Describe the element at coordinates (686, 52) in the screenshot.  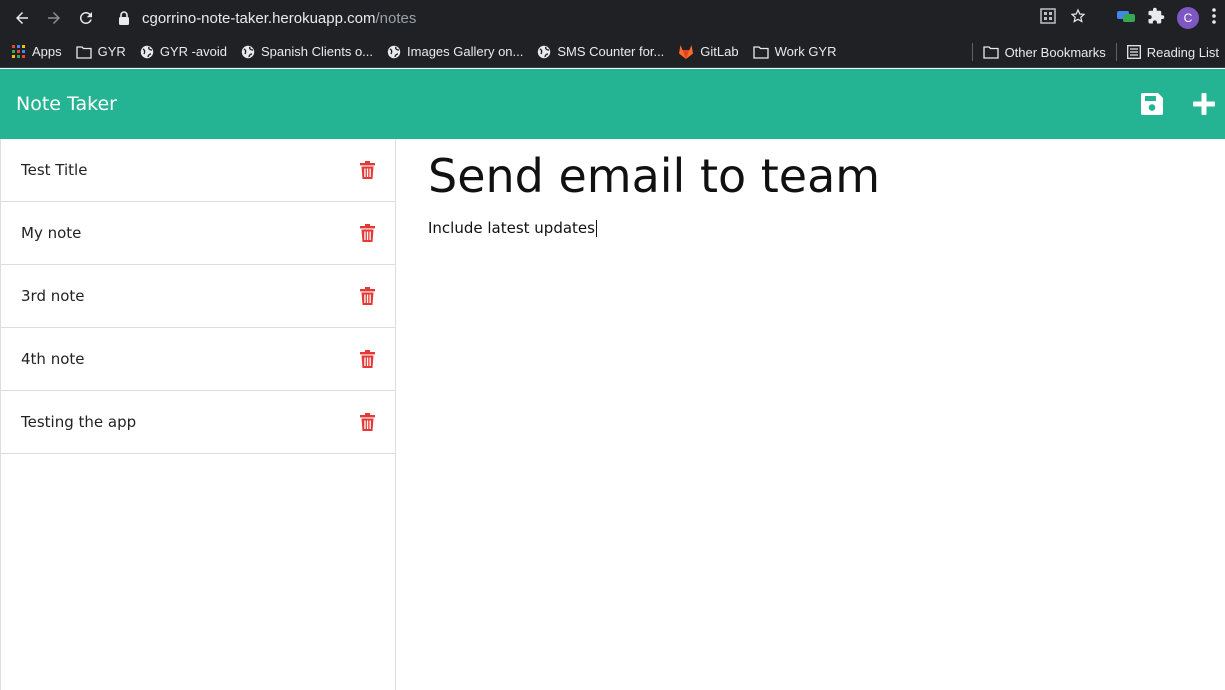
I see `gitlab-icon` at that location.